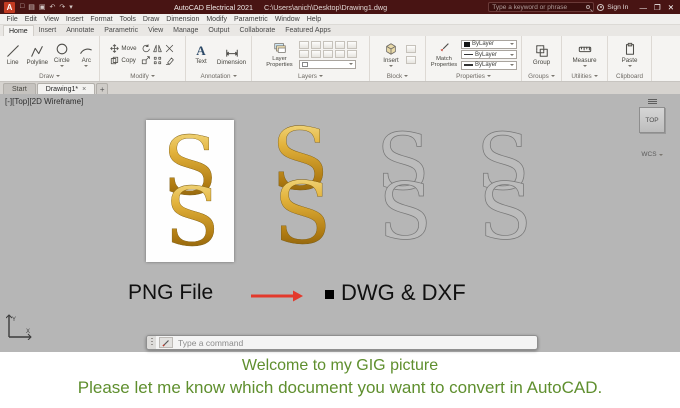  Describe the element at coordinates (84, 89) in the screenshot. I see `close-tab-icon: ×` at that location.